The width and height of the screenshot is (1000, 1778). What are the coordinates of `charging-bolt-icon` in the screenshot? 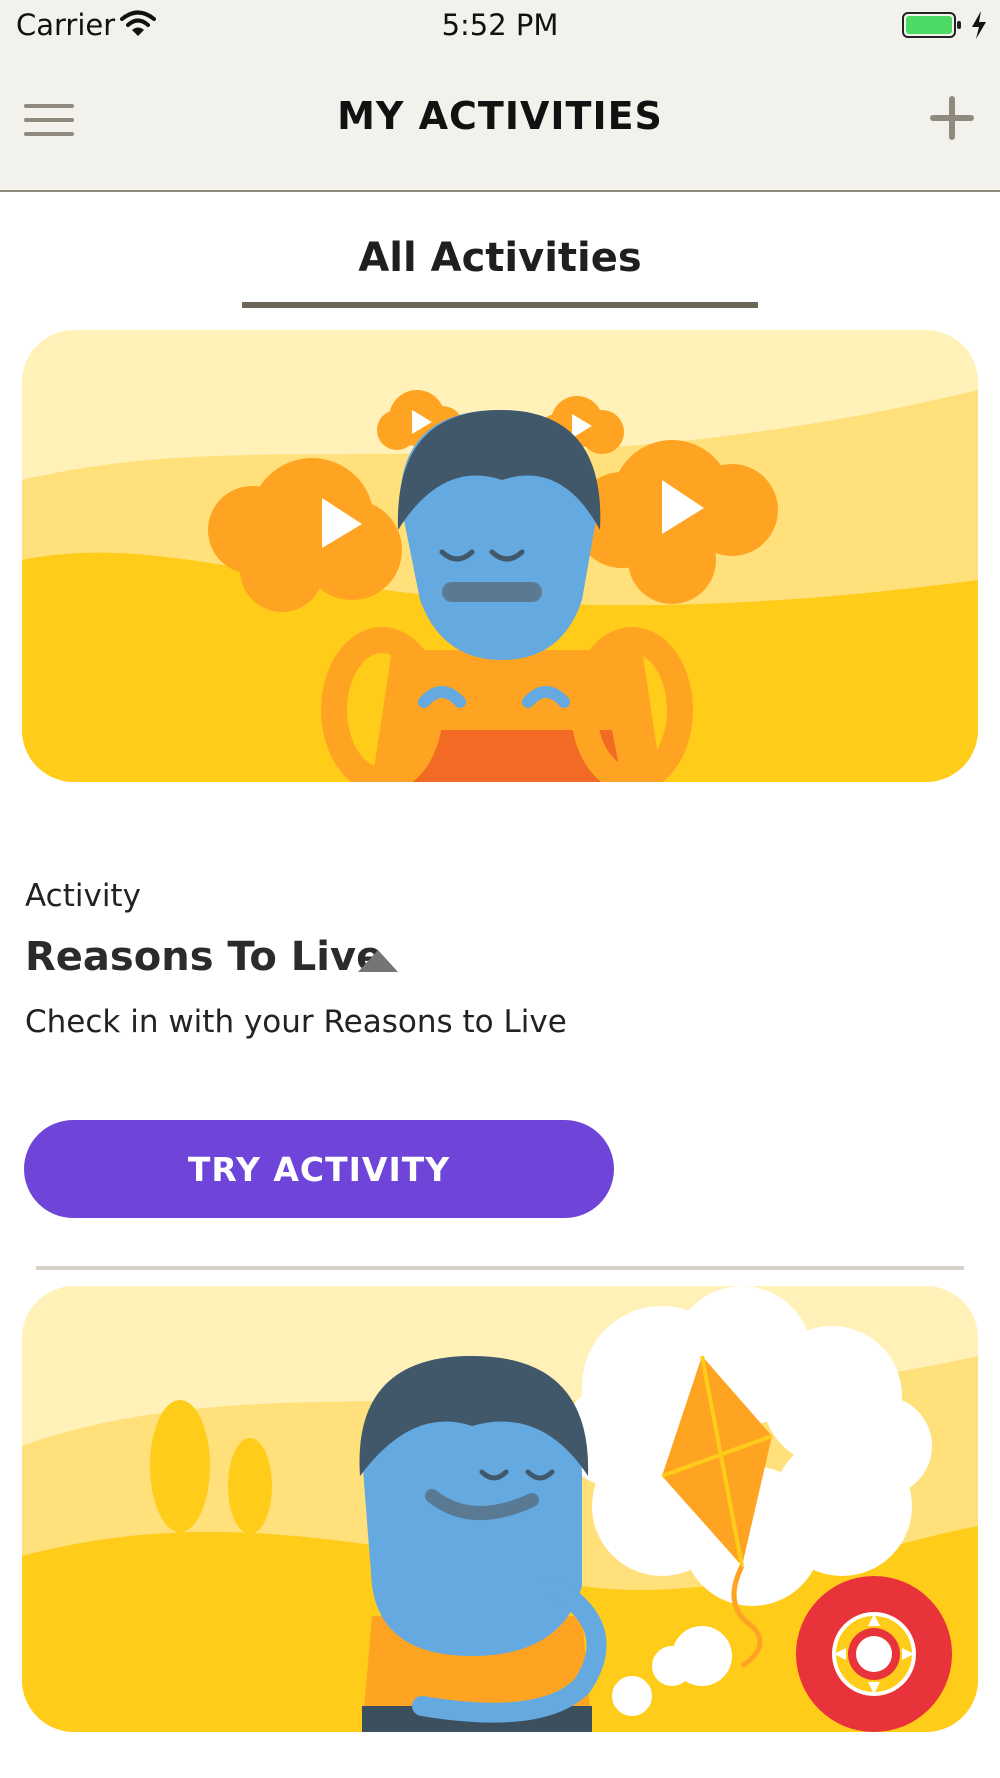 It's located at (979, 25).